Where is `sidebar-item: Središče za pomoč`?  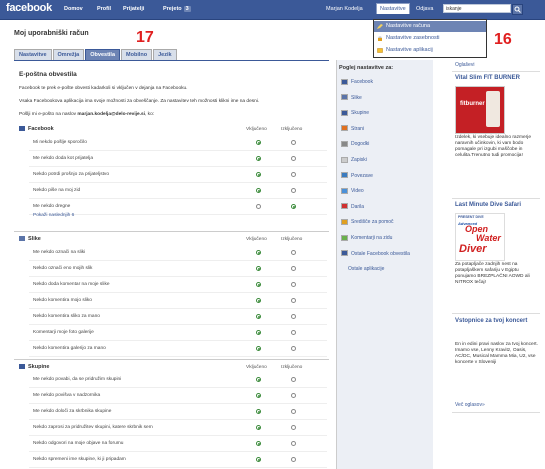
sidebar-item: Središče za pomoč is located at coordinates (367, 222).